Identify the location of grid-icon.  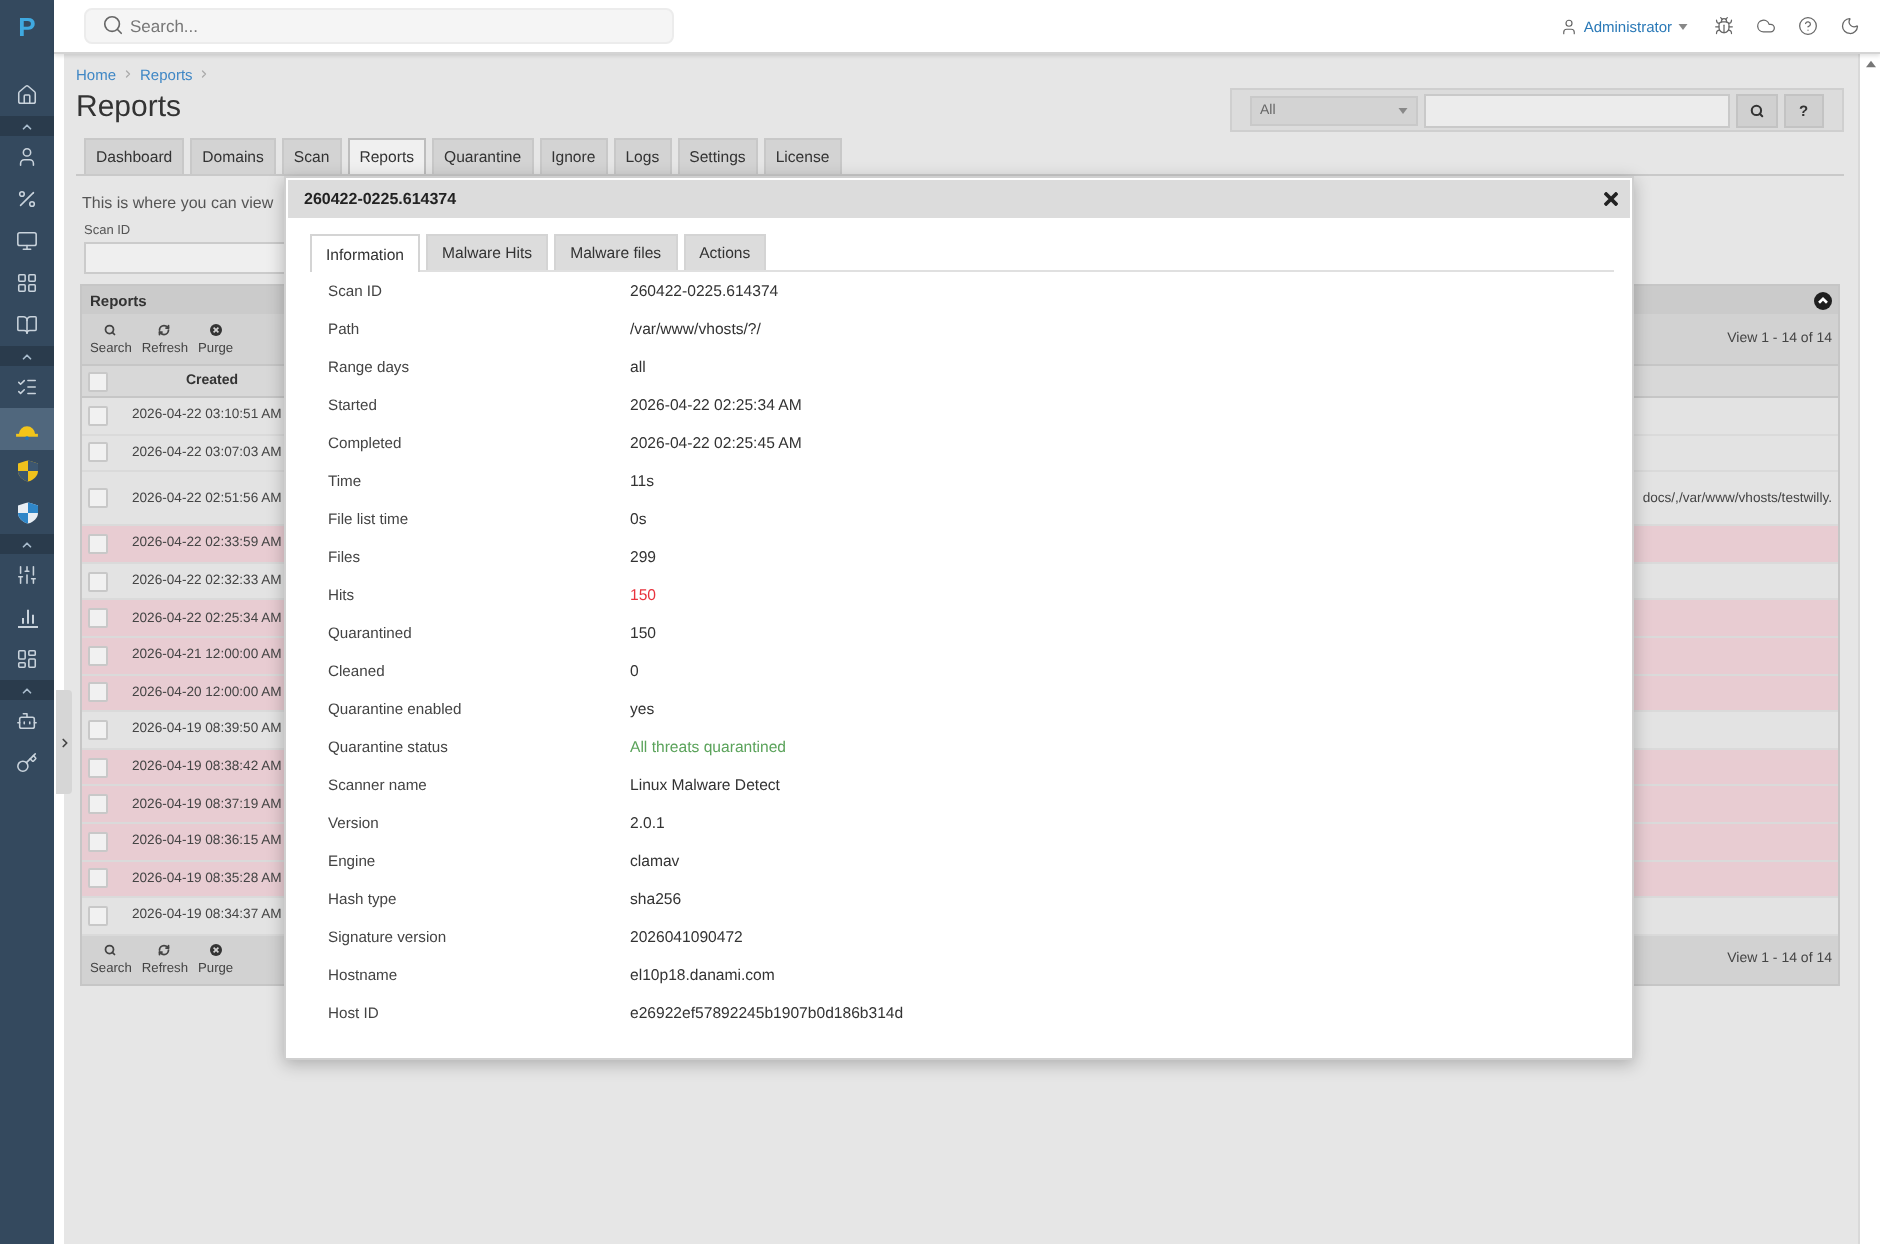
(27, 283).